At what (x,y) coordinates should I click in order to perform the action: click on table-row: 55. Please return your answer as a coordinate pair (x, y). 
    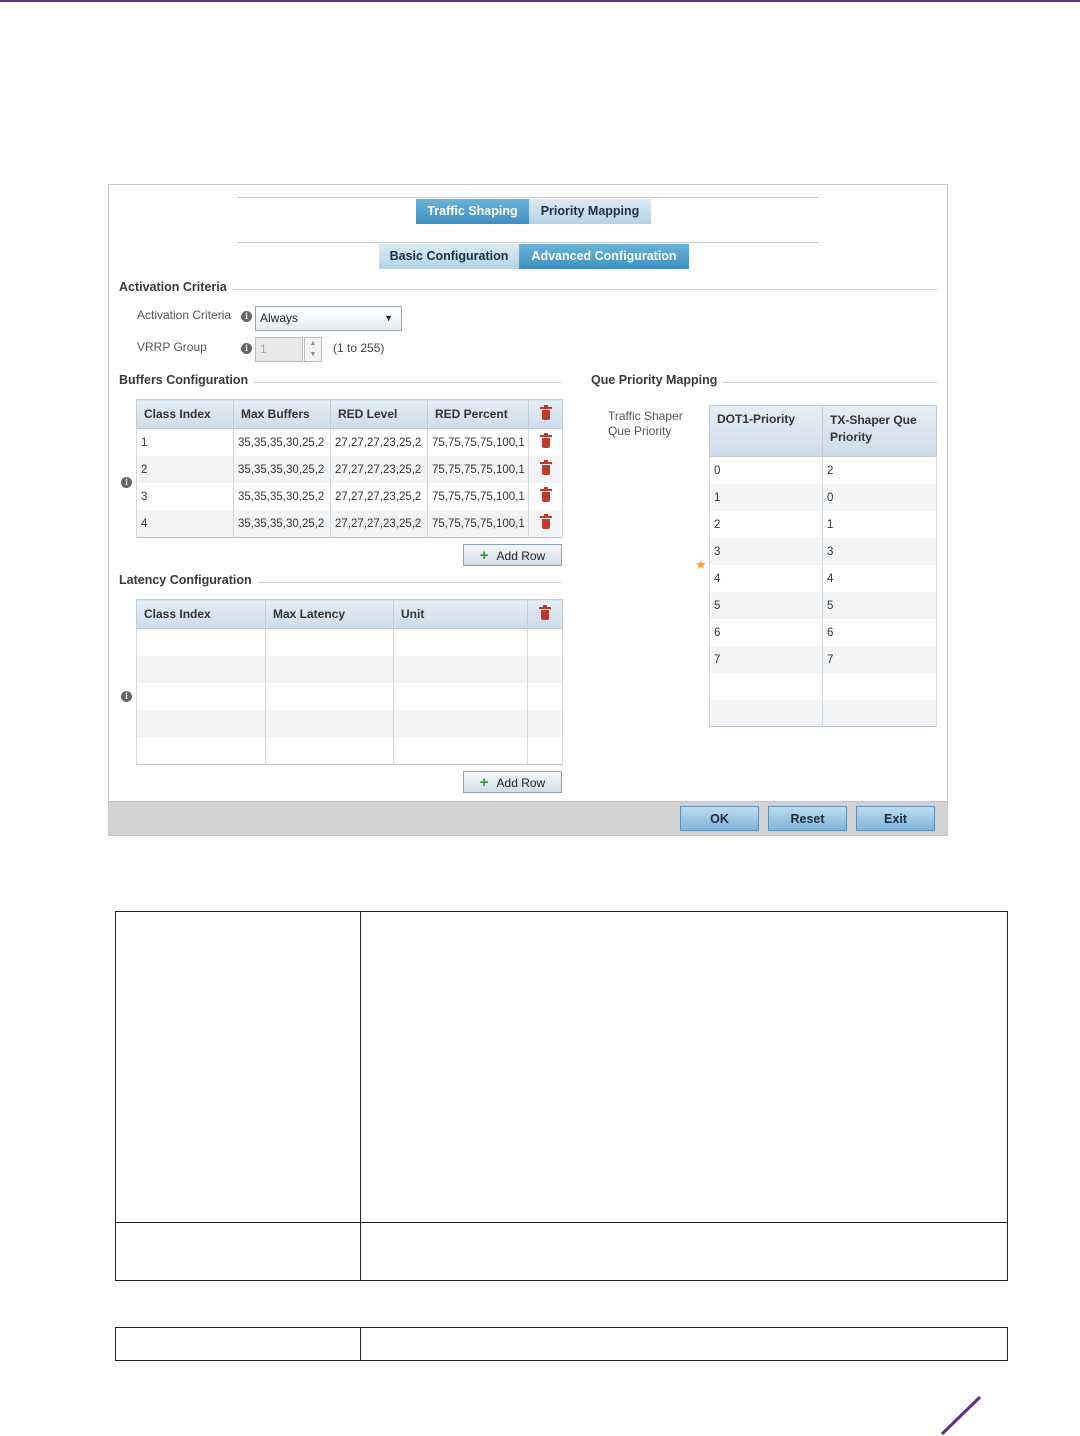
    Looking at the image, I should click on (823, 605).